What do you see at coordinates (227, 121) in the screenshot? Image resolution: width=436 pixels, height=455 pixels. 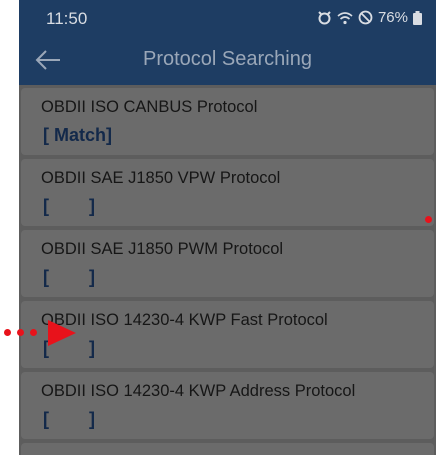 I see `protocol-item: OBDII ISO CANBUS Protocol [ Match]` at bounding box center [227, 121].